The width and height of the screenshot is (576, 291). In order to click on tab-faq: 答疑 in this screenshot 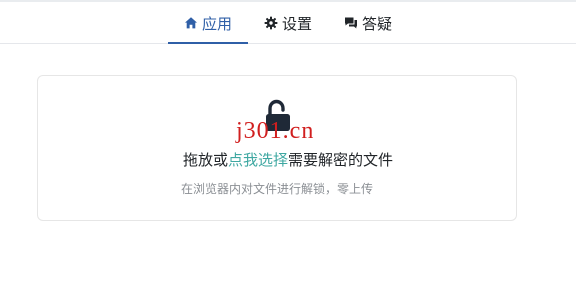, I will do `click(368, 23)`.